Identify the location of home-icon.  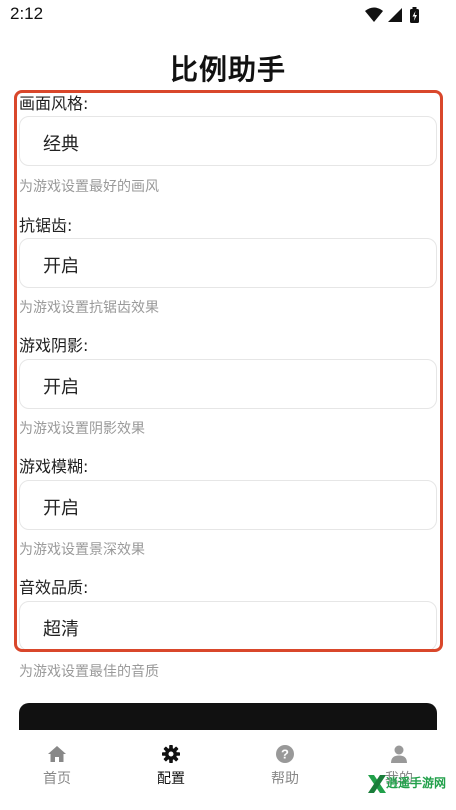
(57, 754).